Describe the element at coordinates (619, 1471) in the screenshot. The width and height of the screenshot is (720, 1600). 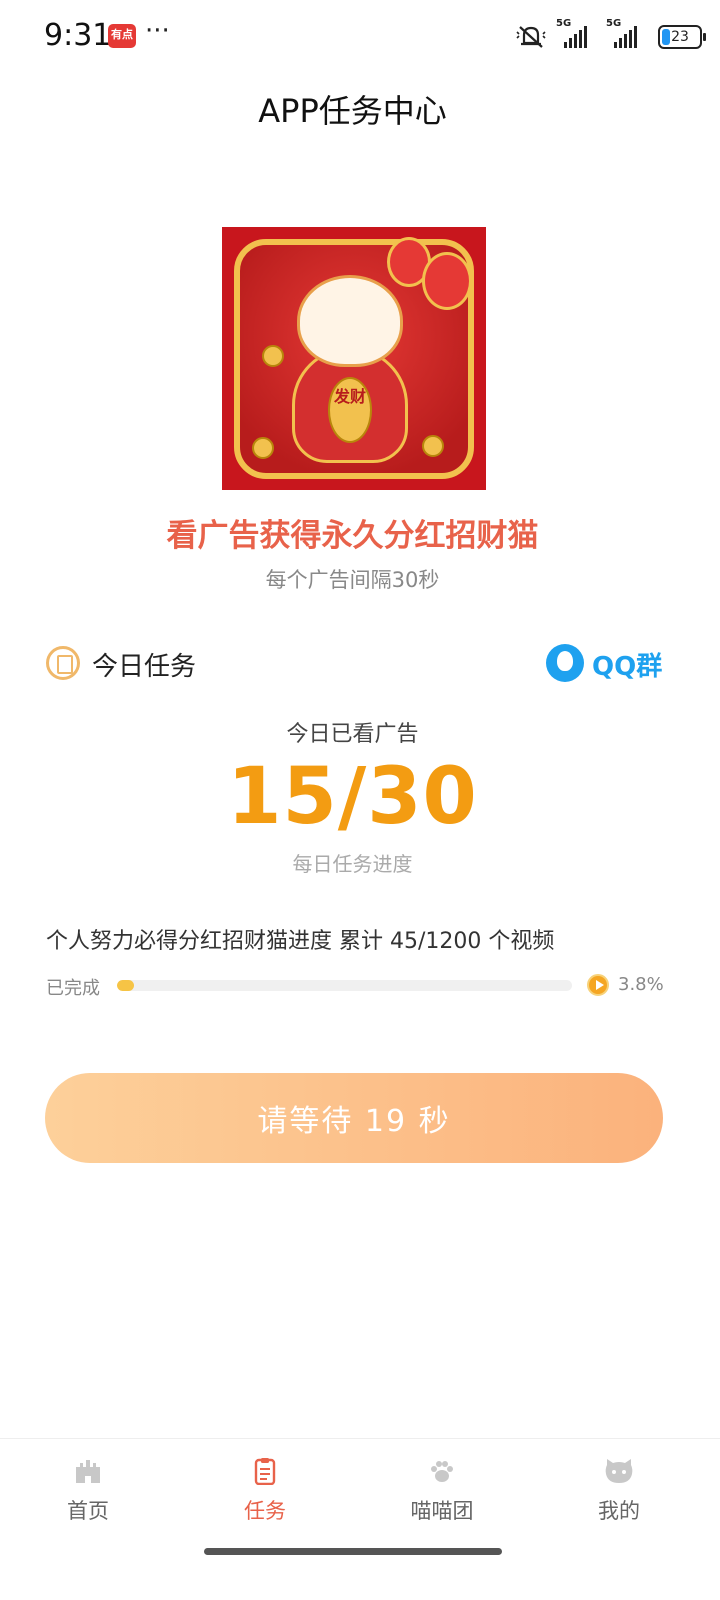
I see `cat-face-icon` at that location.